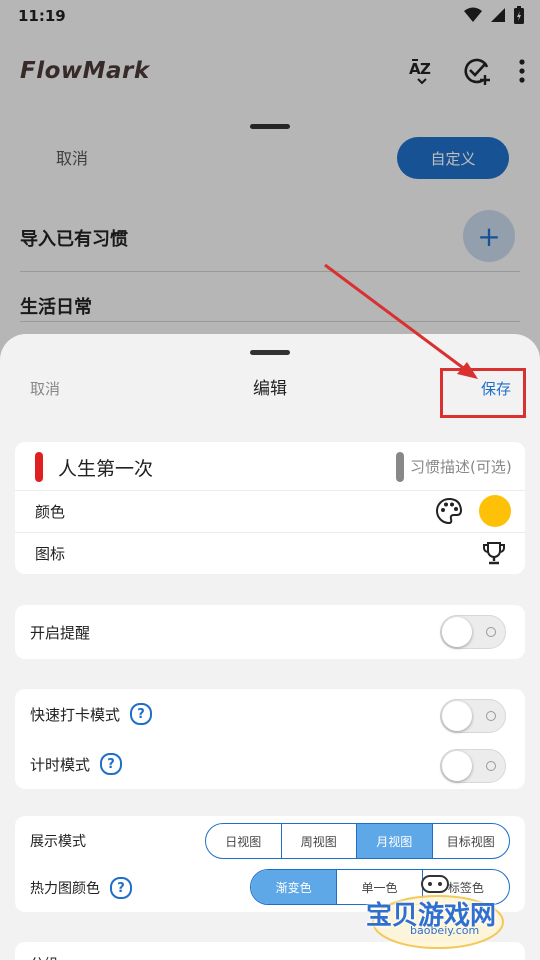 The width and height of the screenshot is (540, 960). What do you see at coordinates (471, 841) in the screenshot?
I see `display-mode-goal: 目标视图` at bounding box center [471, 841].